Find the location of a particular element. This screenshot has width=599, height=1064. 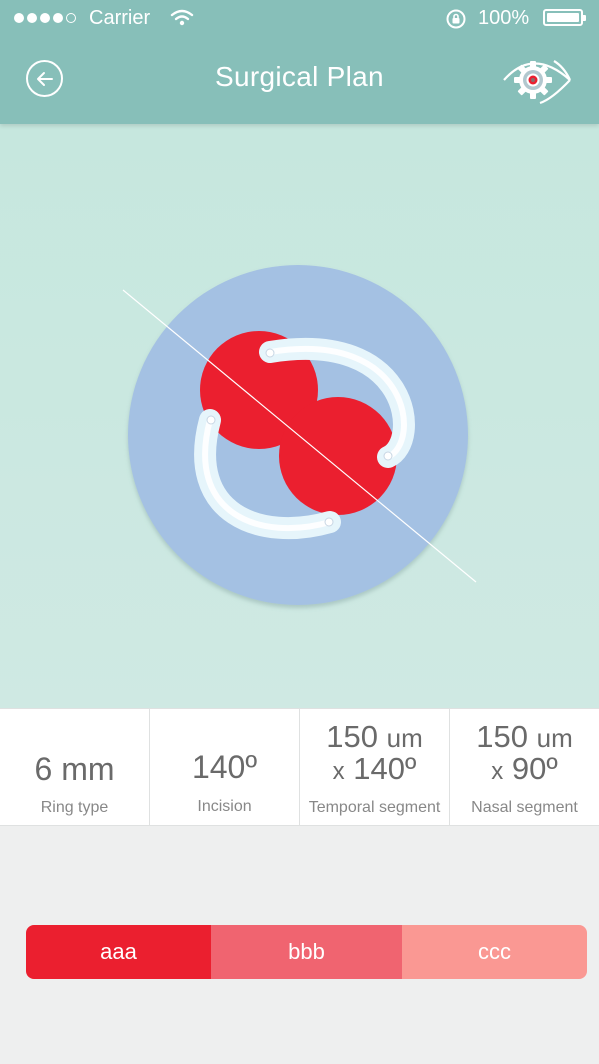

ring-type-cell: 6 mm Ring type is located at coordinates (75, 767).